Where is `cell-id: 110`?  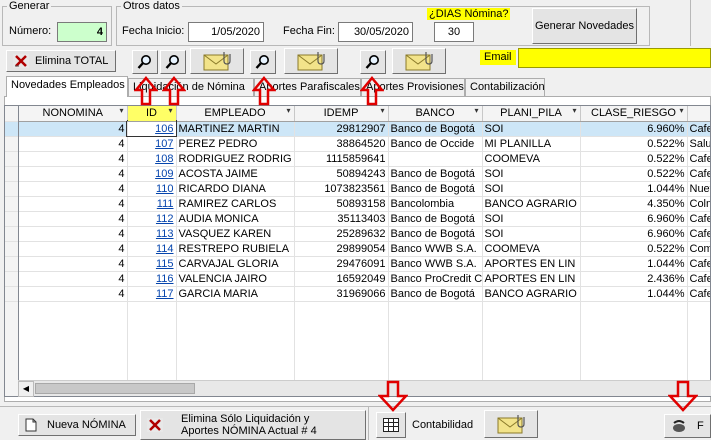
cell-id: 110 is located at coordinates (152, 189).